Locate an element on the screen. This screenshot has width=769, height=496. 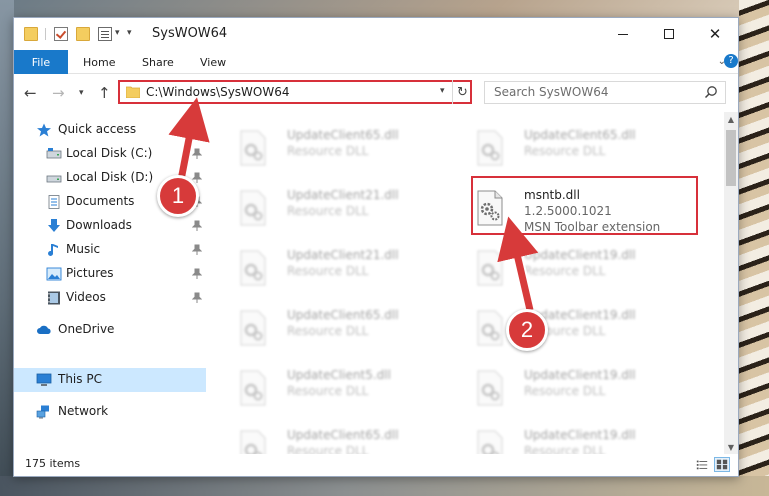
sidebar-item-label: Documents is located at coordinates (100, 201).